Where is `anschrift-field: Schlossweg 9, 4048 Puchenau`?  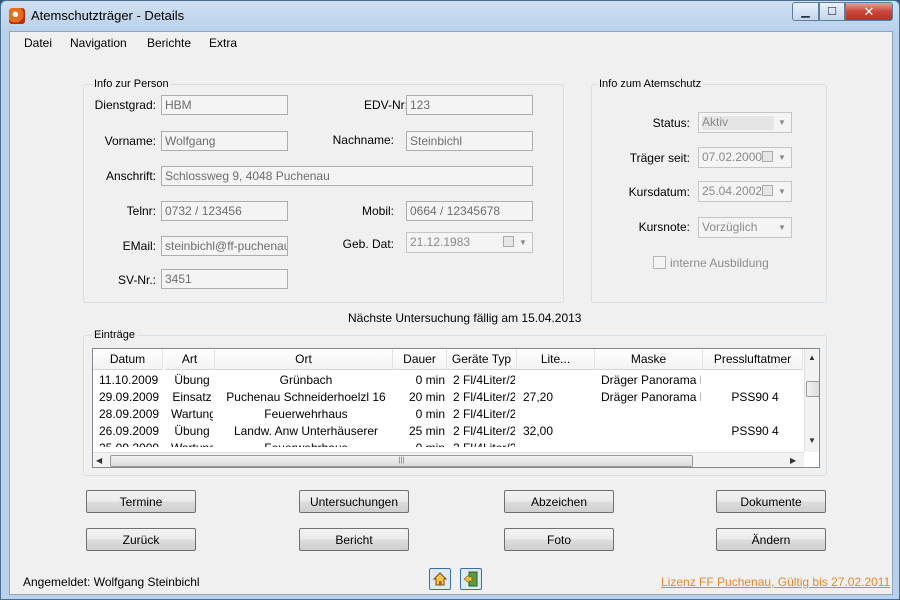
anschrift-field: Schlossweg 9, 4048 Puchenau is located at coordinates (347, 176).